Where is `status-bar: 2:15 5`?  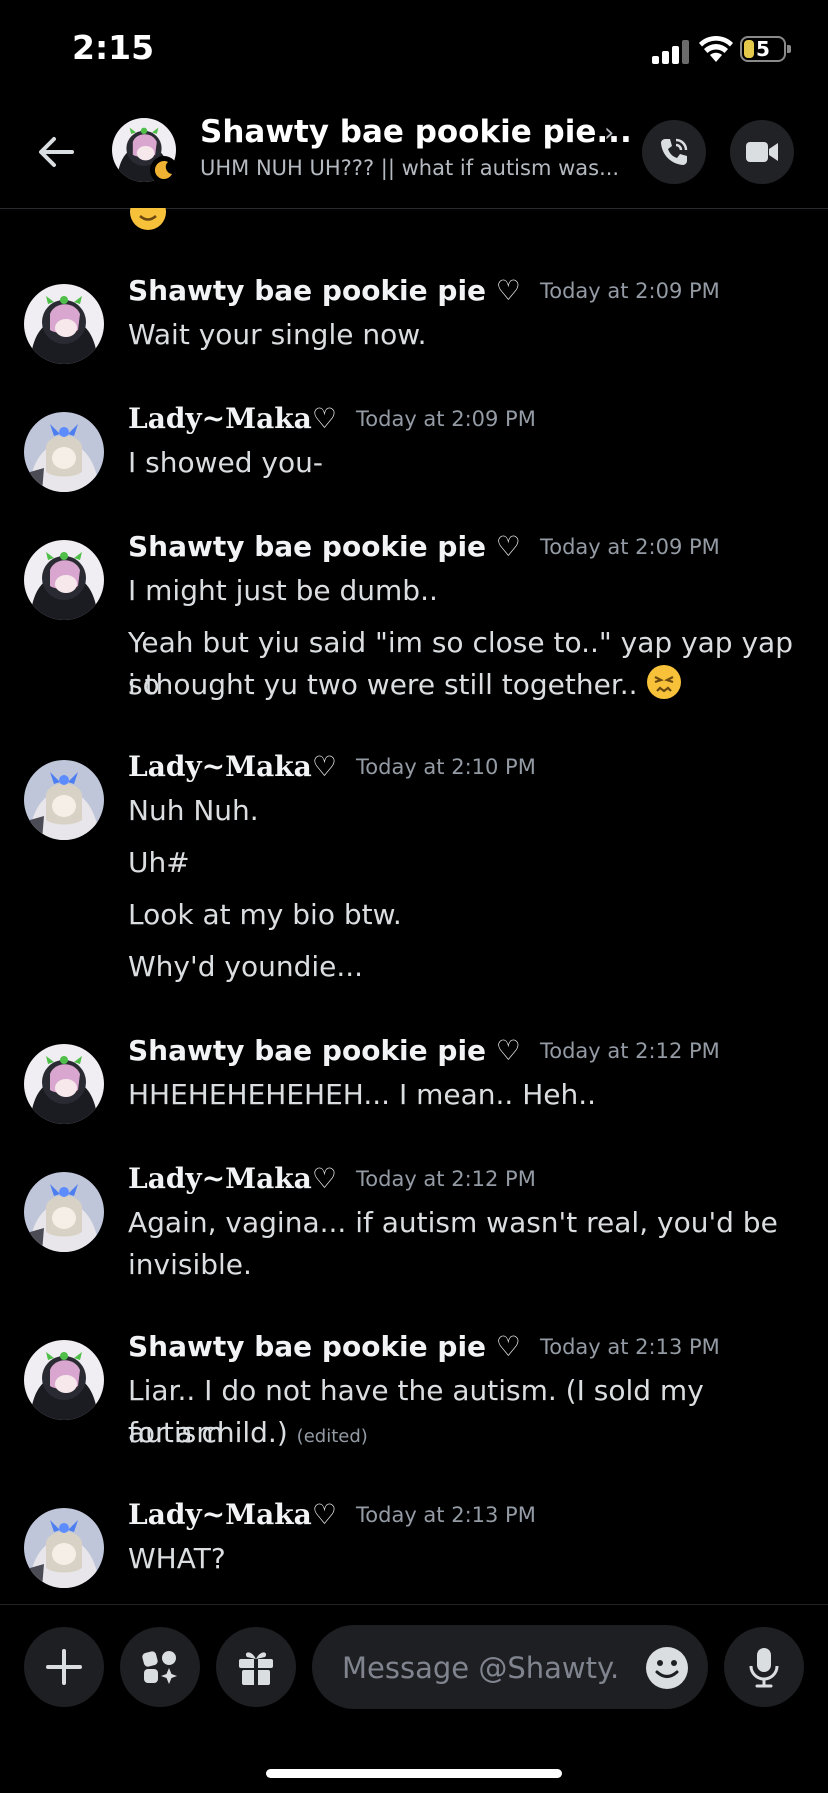
status-bar: 2:15 5 is located at coordinates (414, 50).